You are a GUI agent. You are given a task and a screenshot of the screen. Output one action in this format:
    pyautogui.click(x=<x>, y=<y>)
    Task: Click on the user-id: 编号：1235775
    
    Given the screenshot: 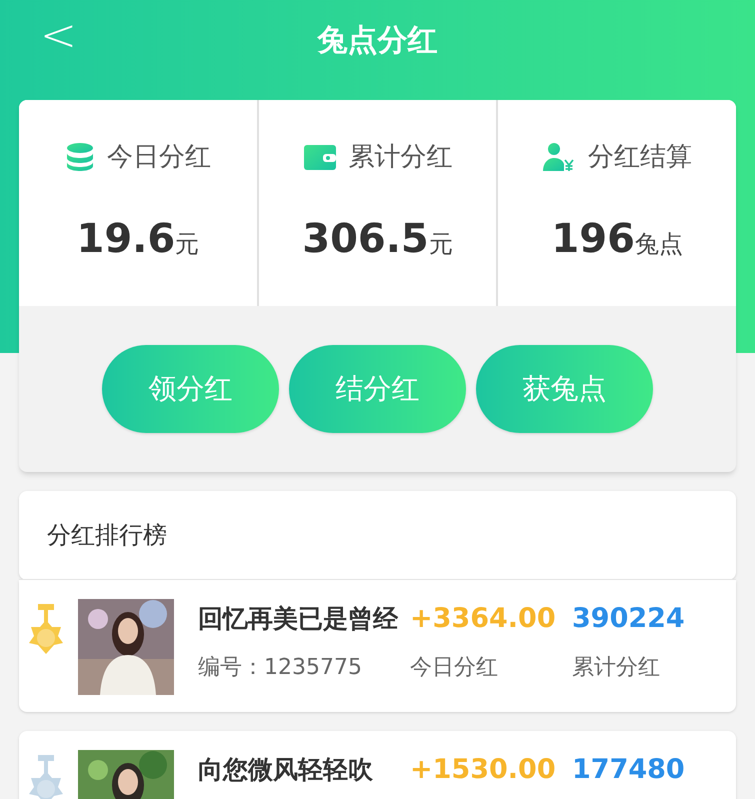 What is the action you would take?
    pyautogui.click(x=280, y=668)
    